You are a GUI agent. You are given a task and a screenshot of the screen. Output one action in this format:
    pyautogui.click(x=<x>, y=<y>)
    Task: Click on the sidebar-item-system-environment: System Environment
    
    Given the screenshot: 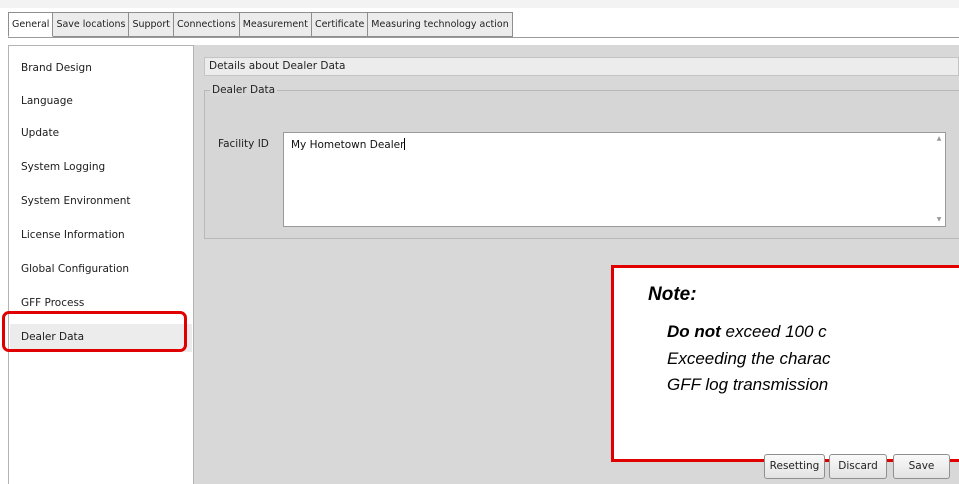 What is the action you would take?
    pyautogui.click(x=76, y=201)
    